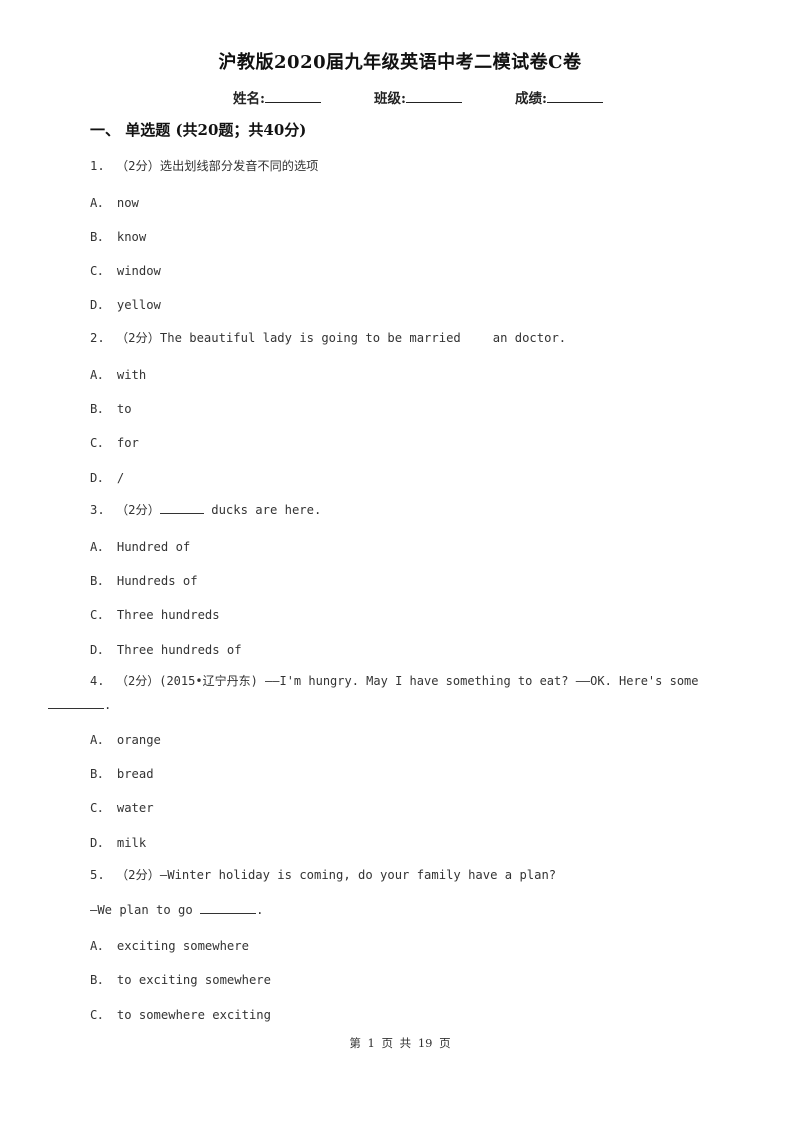  What do you see at coordinates (193, 980) in the screenshot?
I see `option-text: to exciting somewhere` at bounding box center [193, 980].